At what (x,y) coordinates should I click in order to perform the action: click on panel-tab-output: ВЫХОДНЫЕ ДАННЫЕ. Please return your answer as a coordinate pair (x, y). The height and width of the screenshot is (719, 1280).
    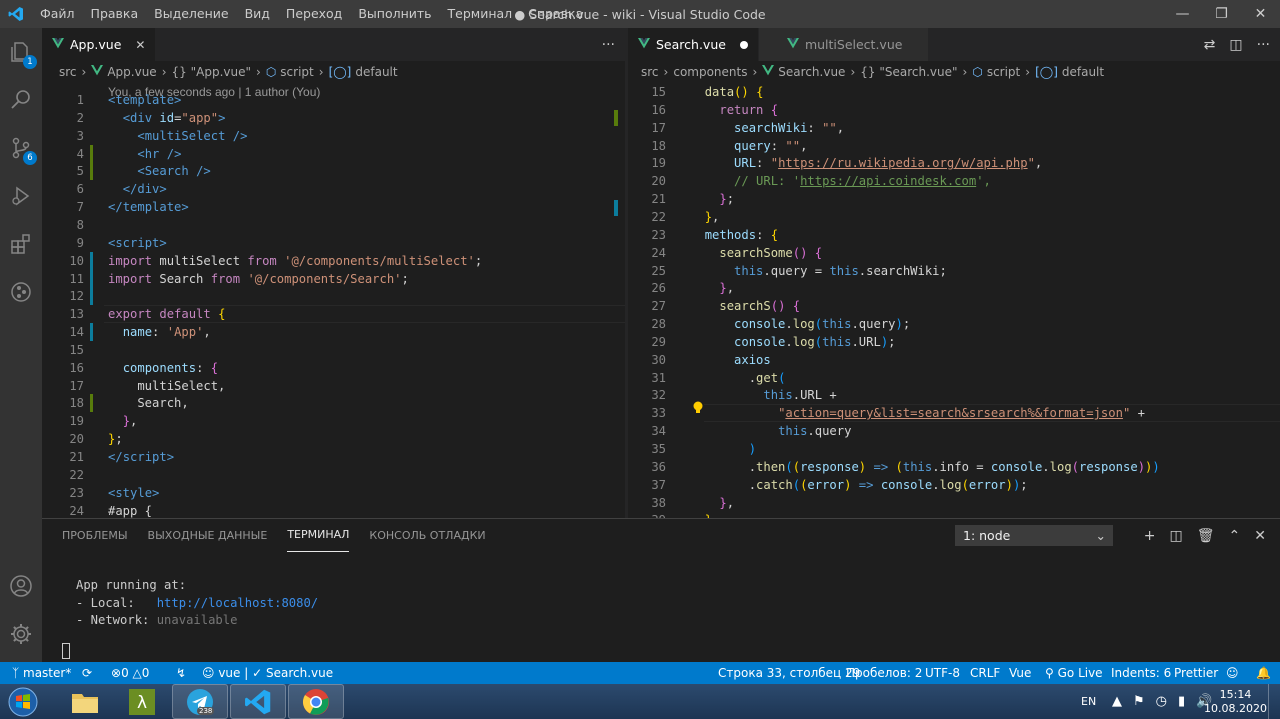
    Looking at the image, I should click on (208, 535).